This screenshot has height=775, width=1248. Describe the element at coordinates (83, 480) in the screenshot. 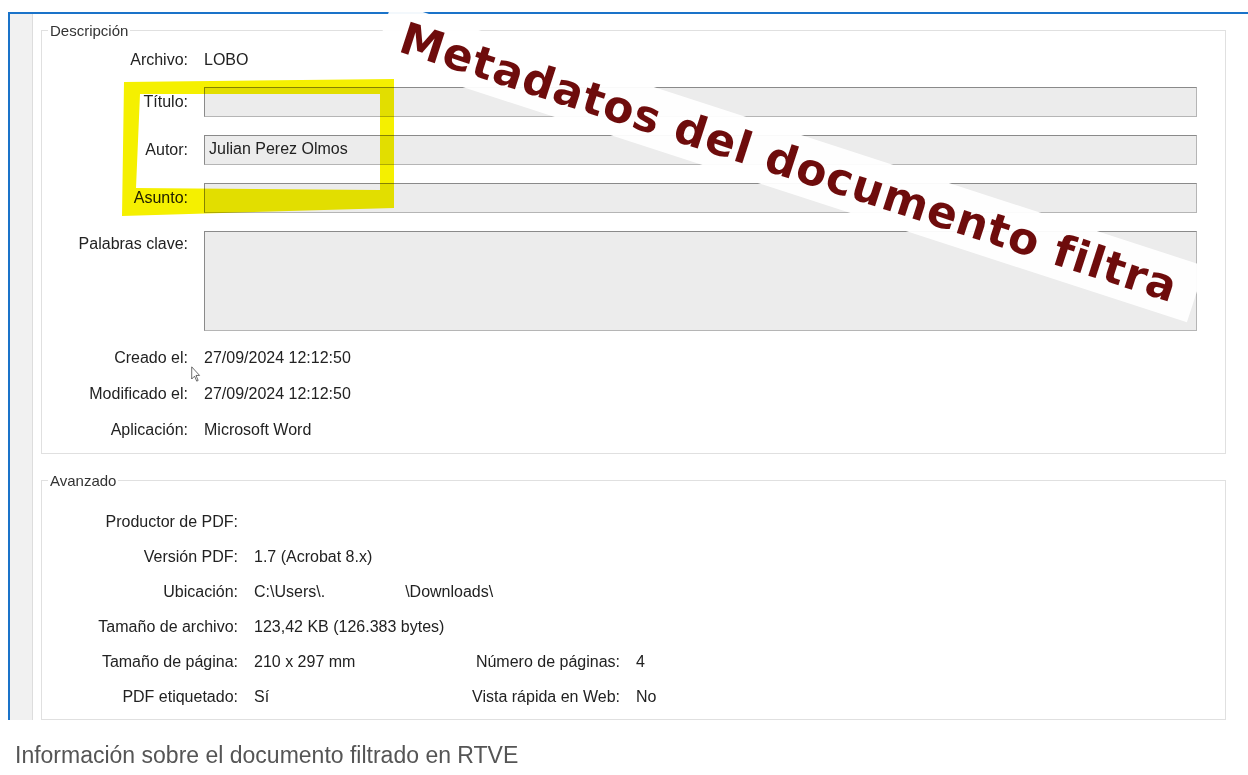

I see `group-title: Avanzado` at that location.